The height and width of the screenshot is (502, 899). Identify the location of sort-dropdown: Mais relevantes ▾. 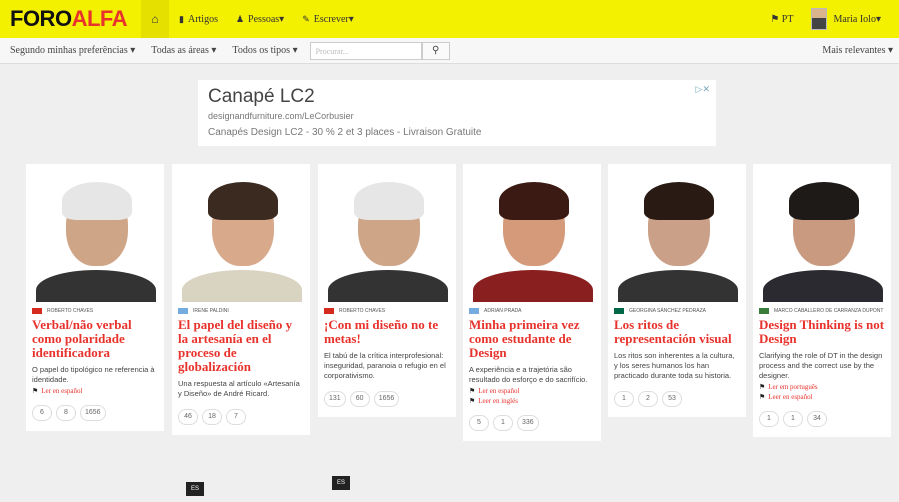
(857, 50).